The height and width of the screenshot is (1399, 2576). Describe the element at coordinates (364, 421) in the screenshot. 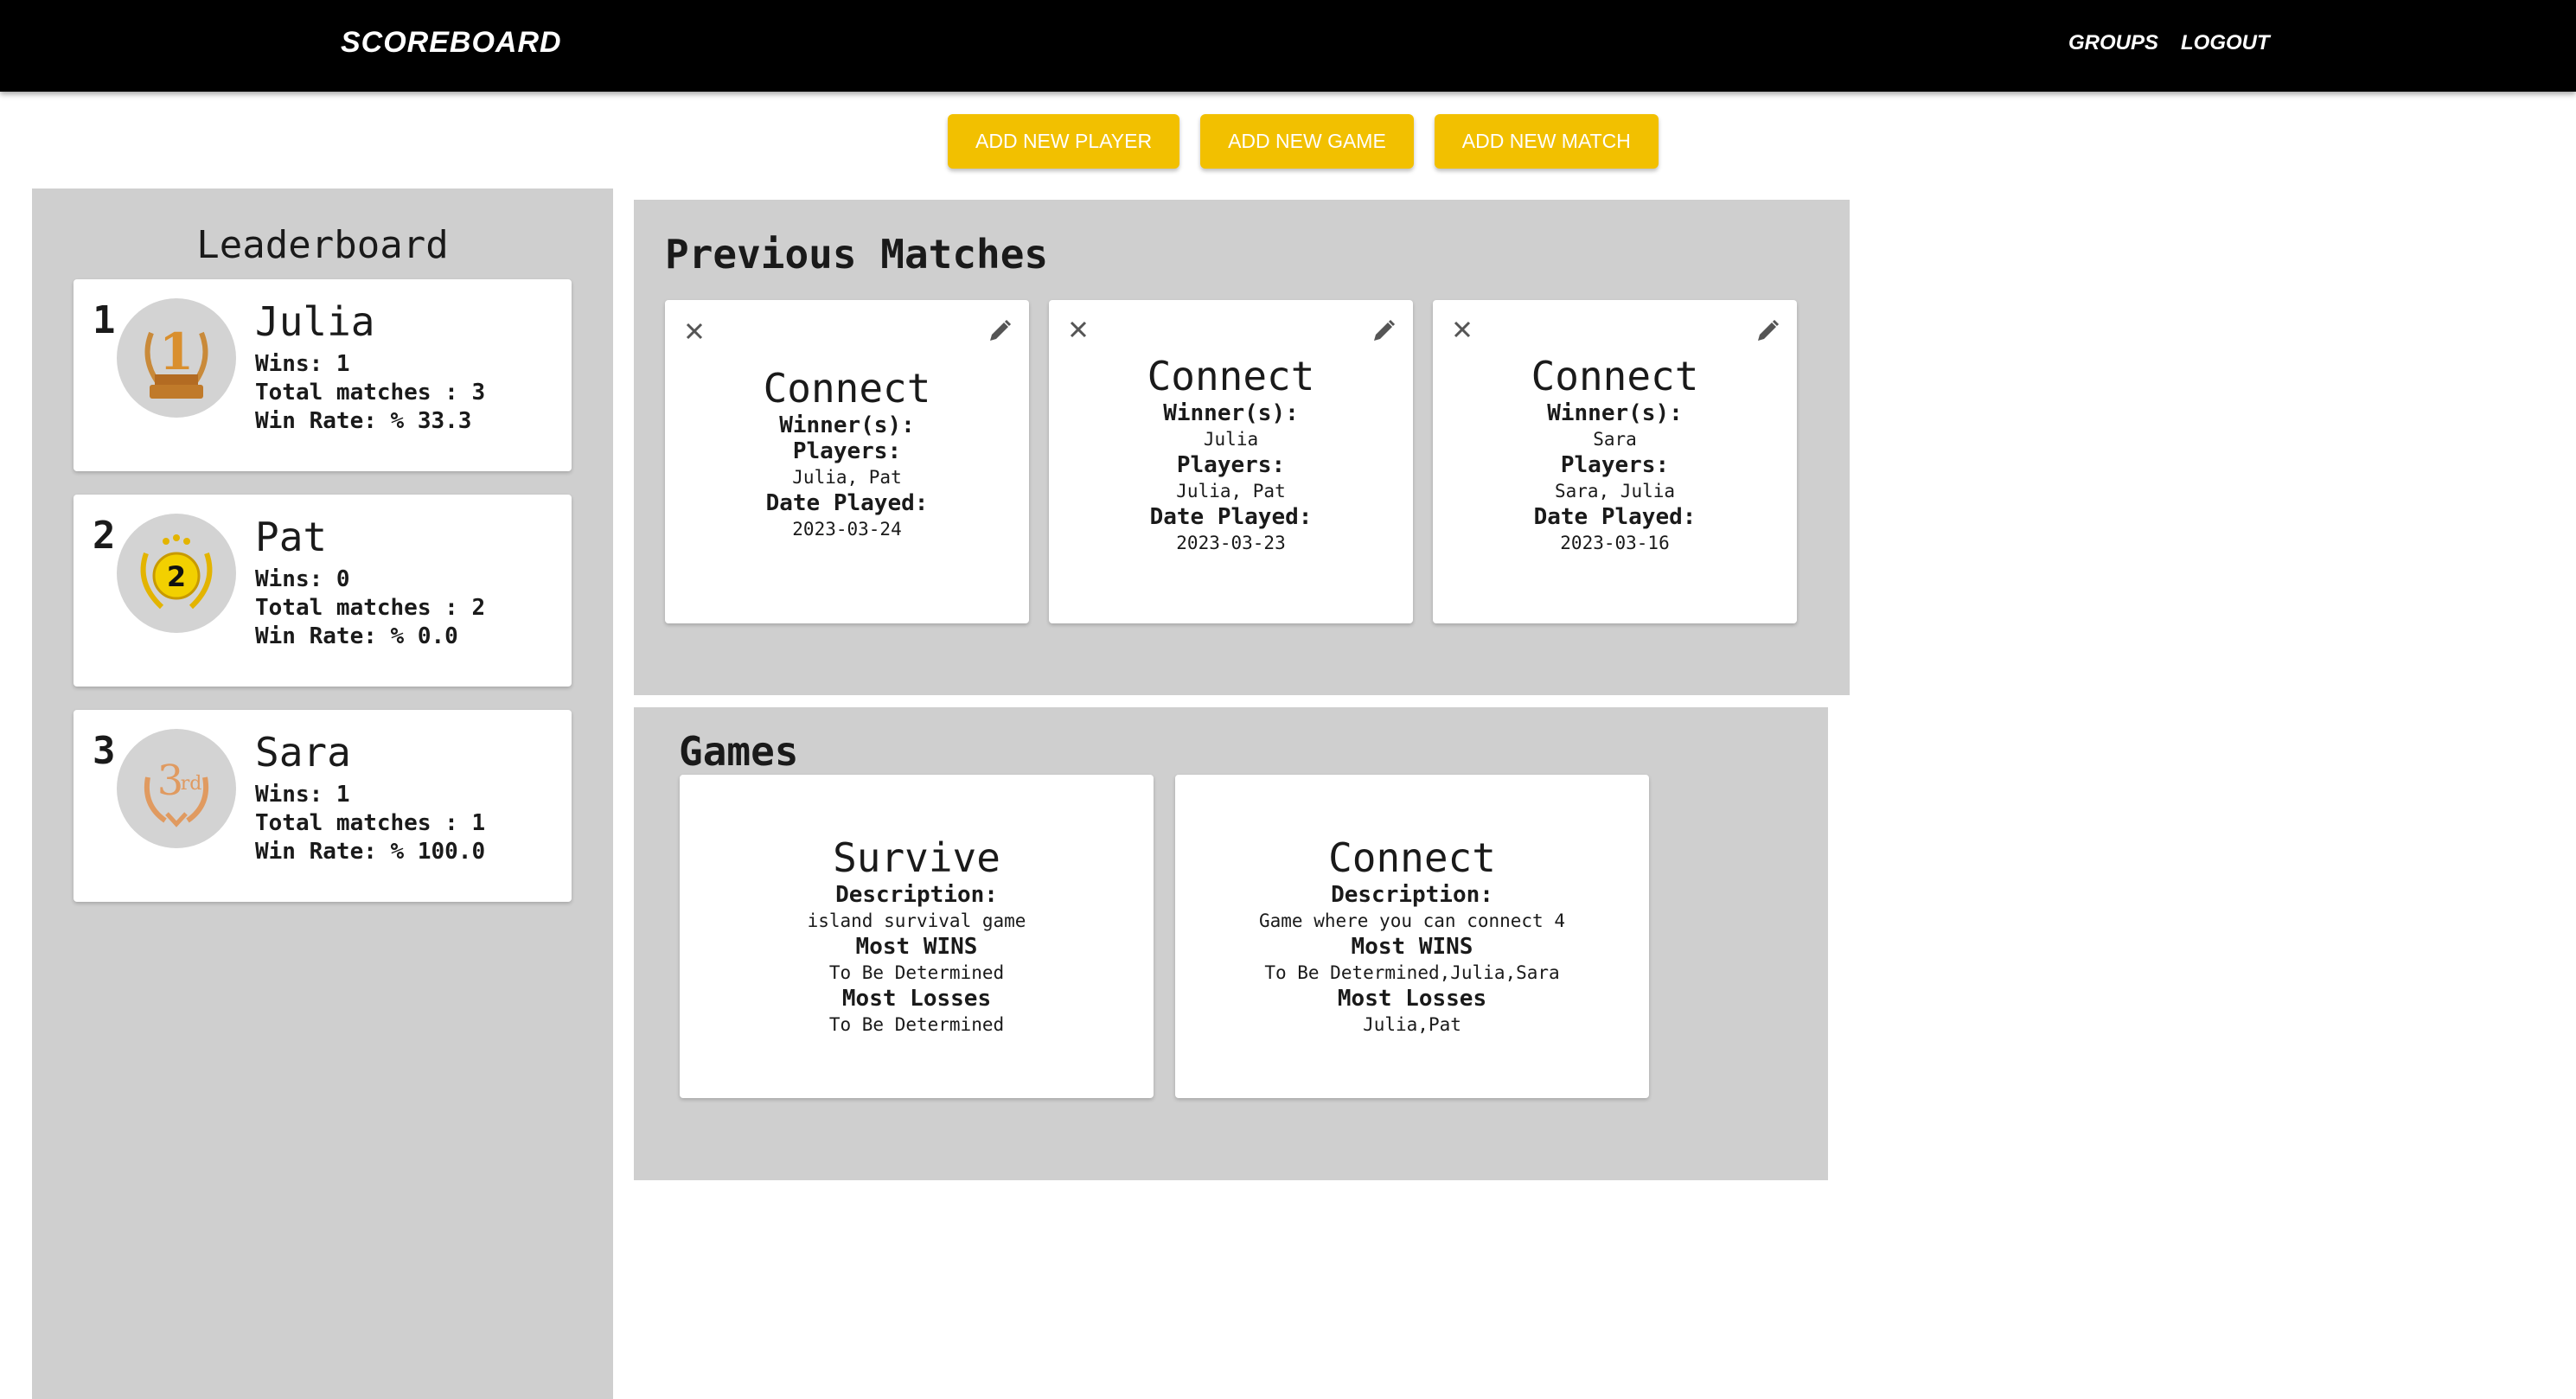

I see `player-win-rate: Win Rate: % 33.3` at that location.